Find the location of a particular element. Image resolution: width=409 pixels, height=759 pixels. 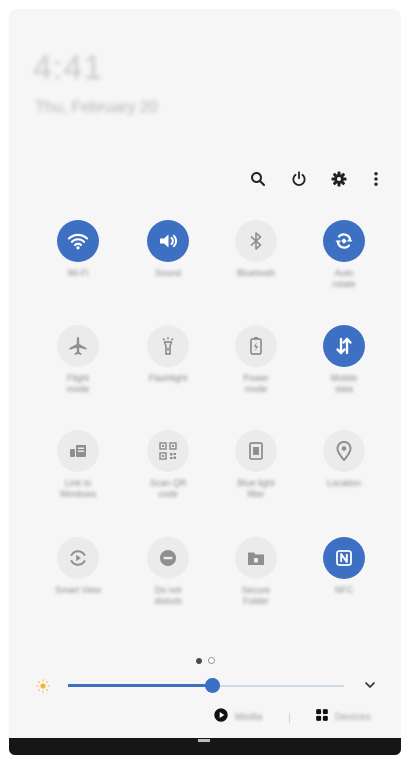

brightness-row is located at coordinates (205, 686).